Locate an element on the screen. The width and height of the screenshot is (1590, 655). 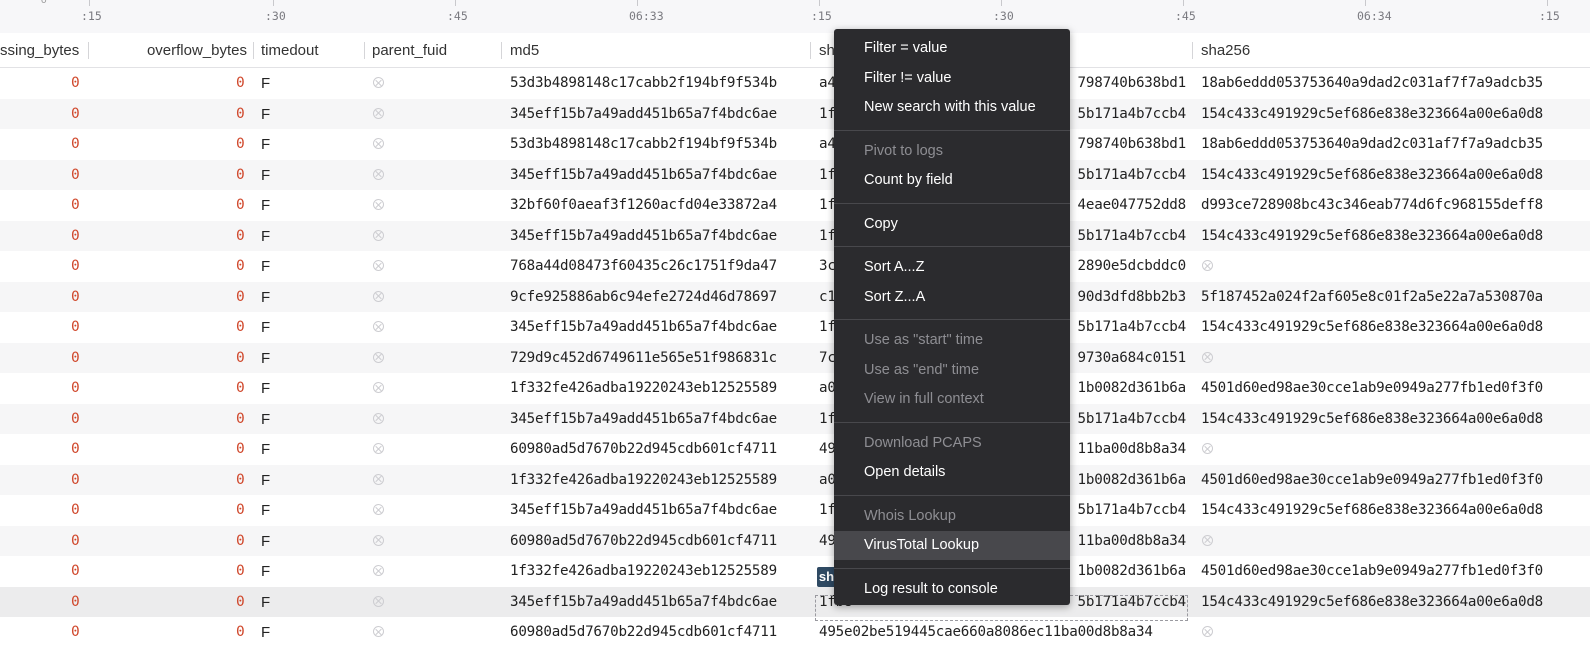
sha1-cell-tail: 9730a684c0151 is located at coordinates (1123, 358).